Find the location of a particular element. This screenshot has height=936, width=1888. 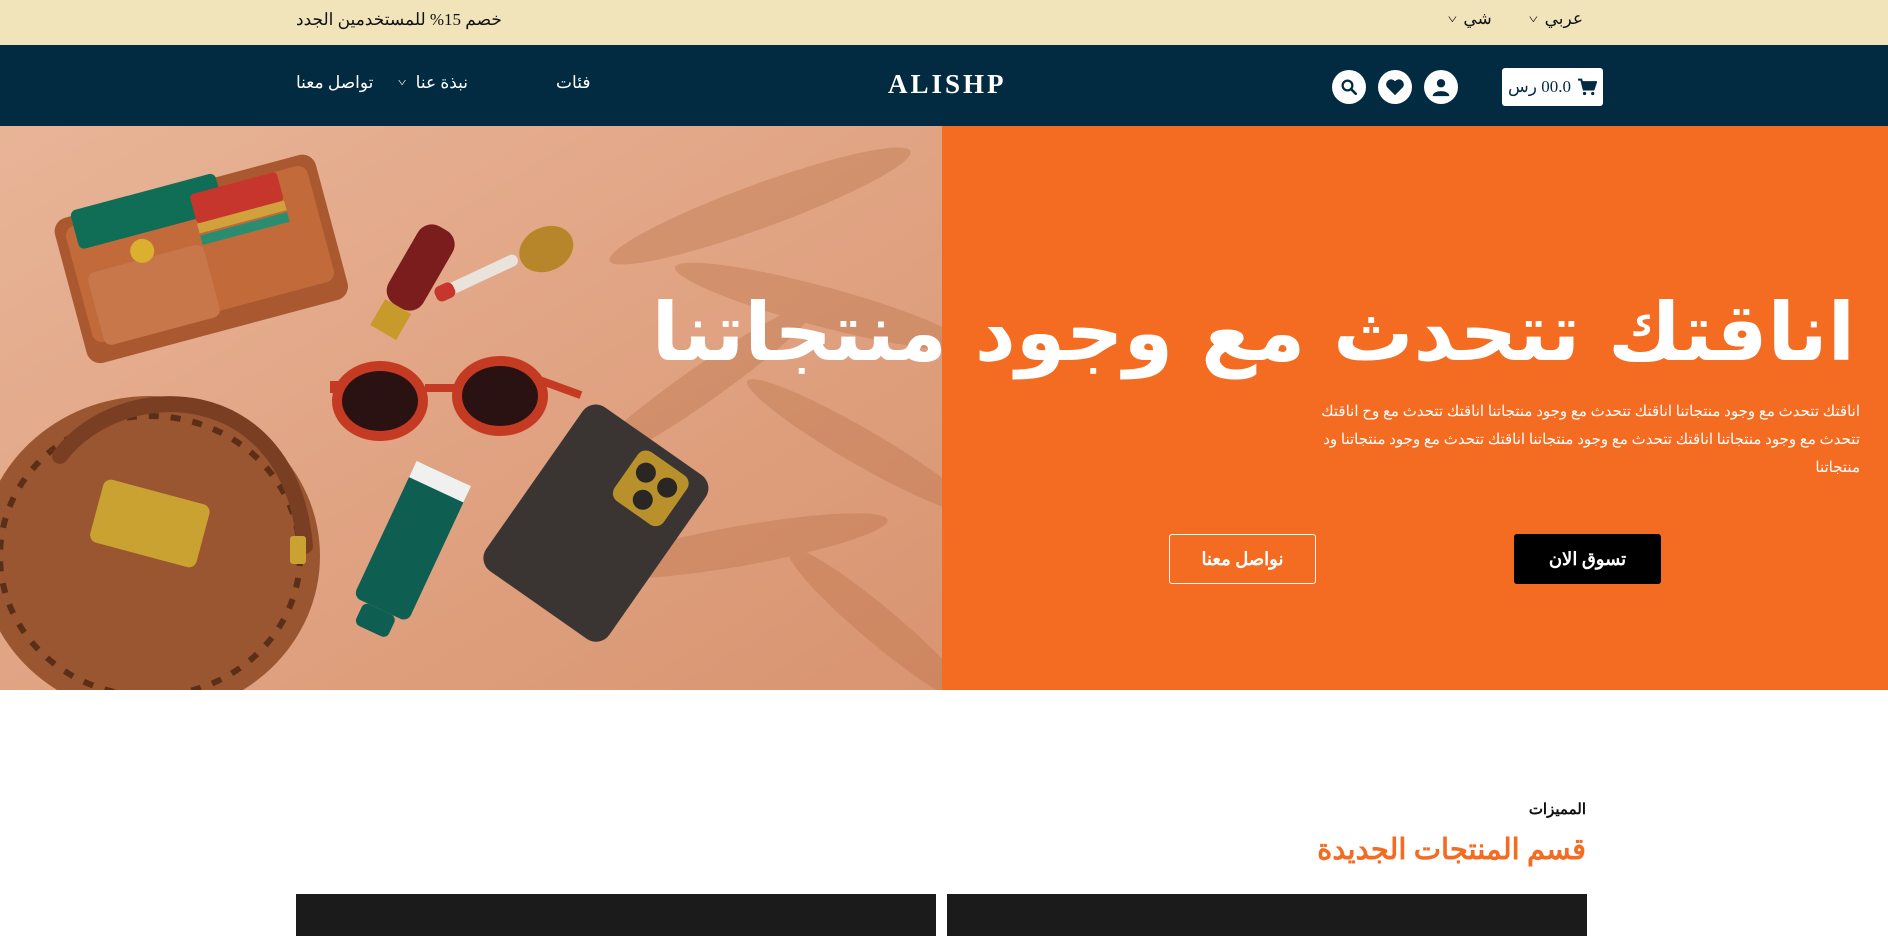

cart-total: 00.0 رس is located at coordinates (1539, 86).